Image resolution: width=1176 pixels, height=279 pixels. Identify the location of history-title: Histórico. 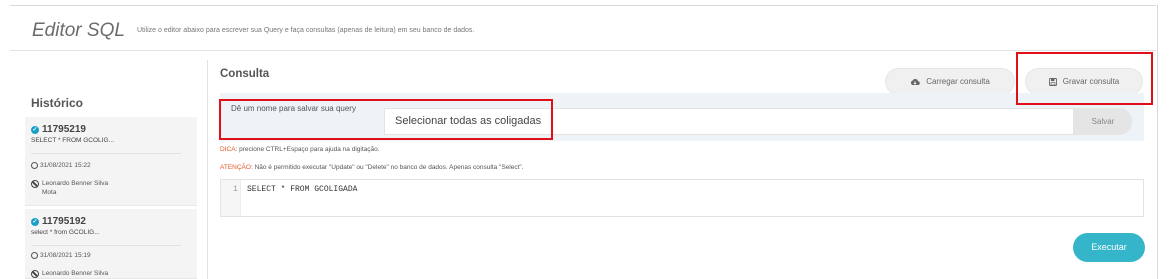
(57, 103).